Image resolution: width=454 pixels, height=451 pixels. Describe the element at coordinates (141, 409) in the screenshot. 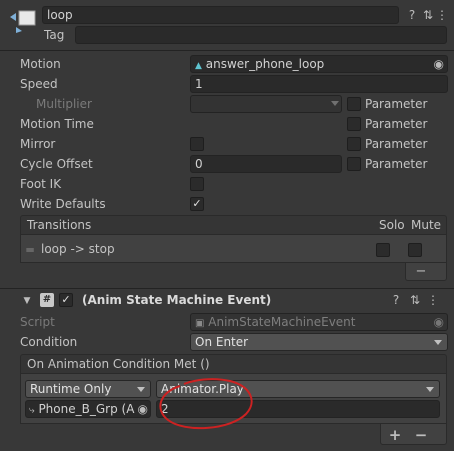

I see `target-picker-icon: ◉` at that location.